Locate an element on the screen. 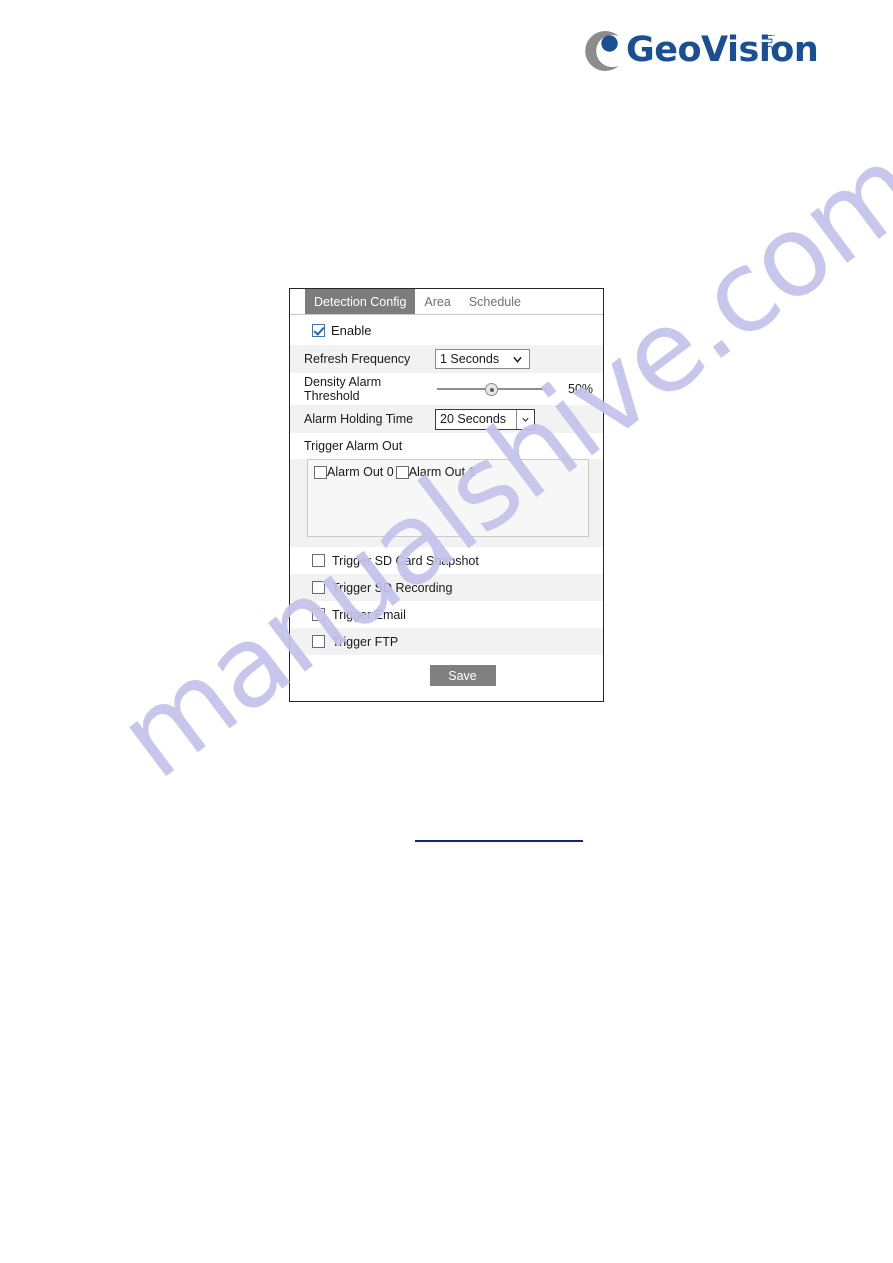  density-alarm-threshold-row: Density Alarm Threshold 50% is located at coordinates (446, 389).